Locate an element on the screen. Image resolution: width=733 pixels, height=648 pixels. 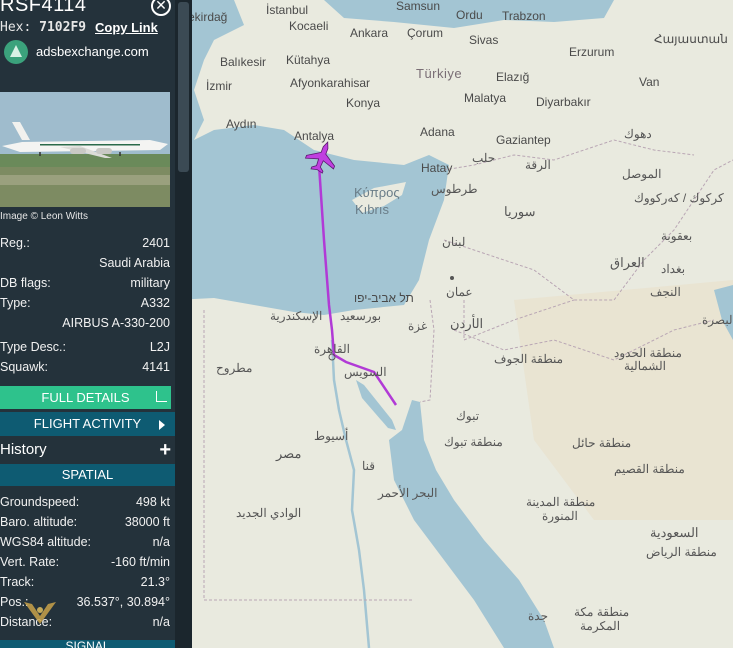
map-label-cairo: القاهرة is located at coordinates (332, 349).